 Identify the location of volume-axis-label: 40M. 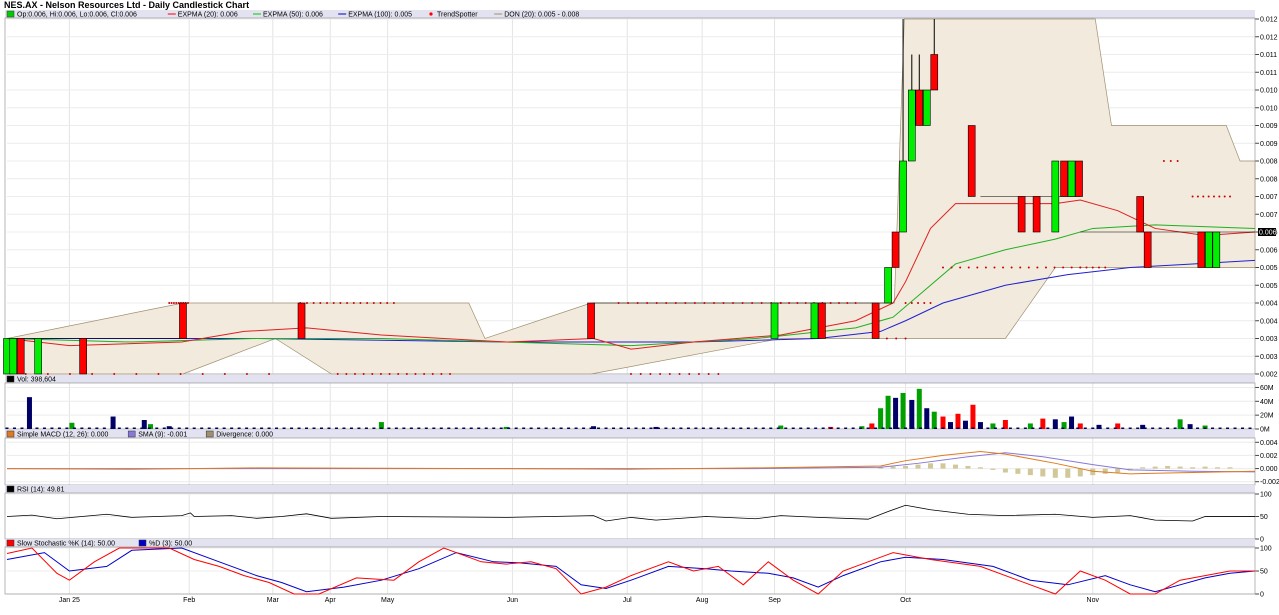
(1267, 402).